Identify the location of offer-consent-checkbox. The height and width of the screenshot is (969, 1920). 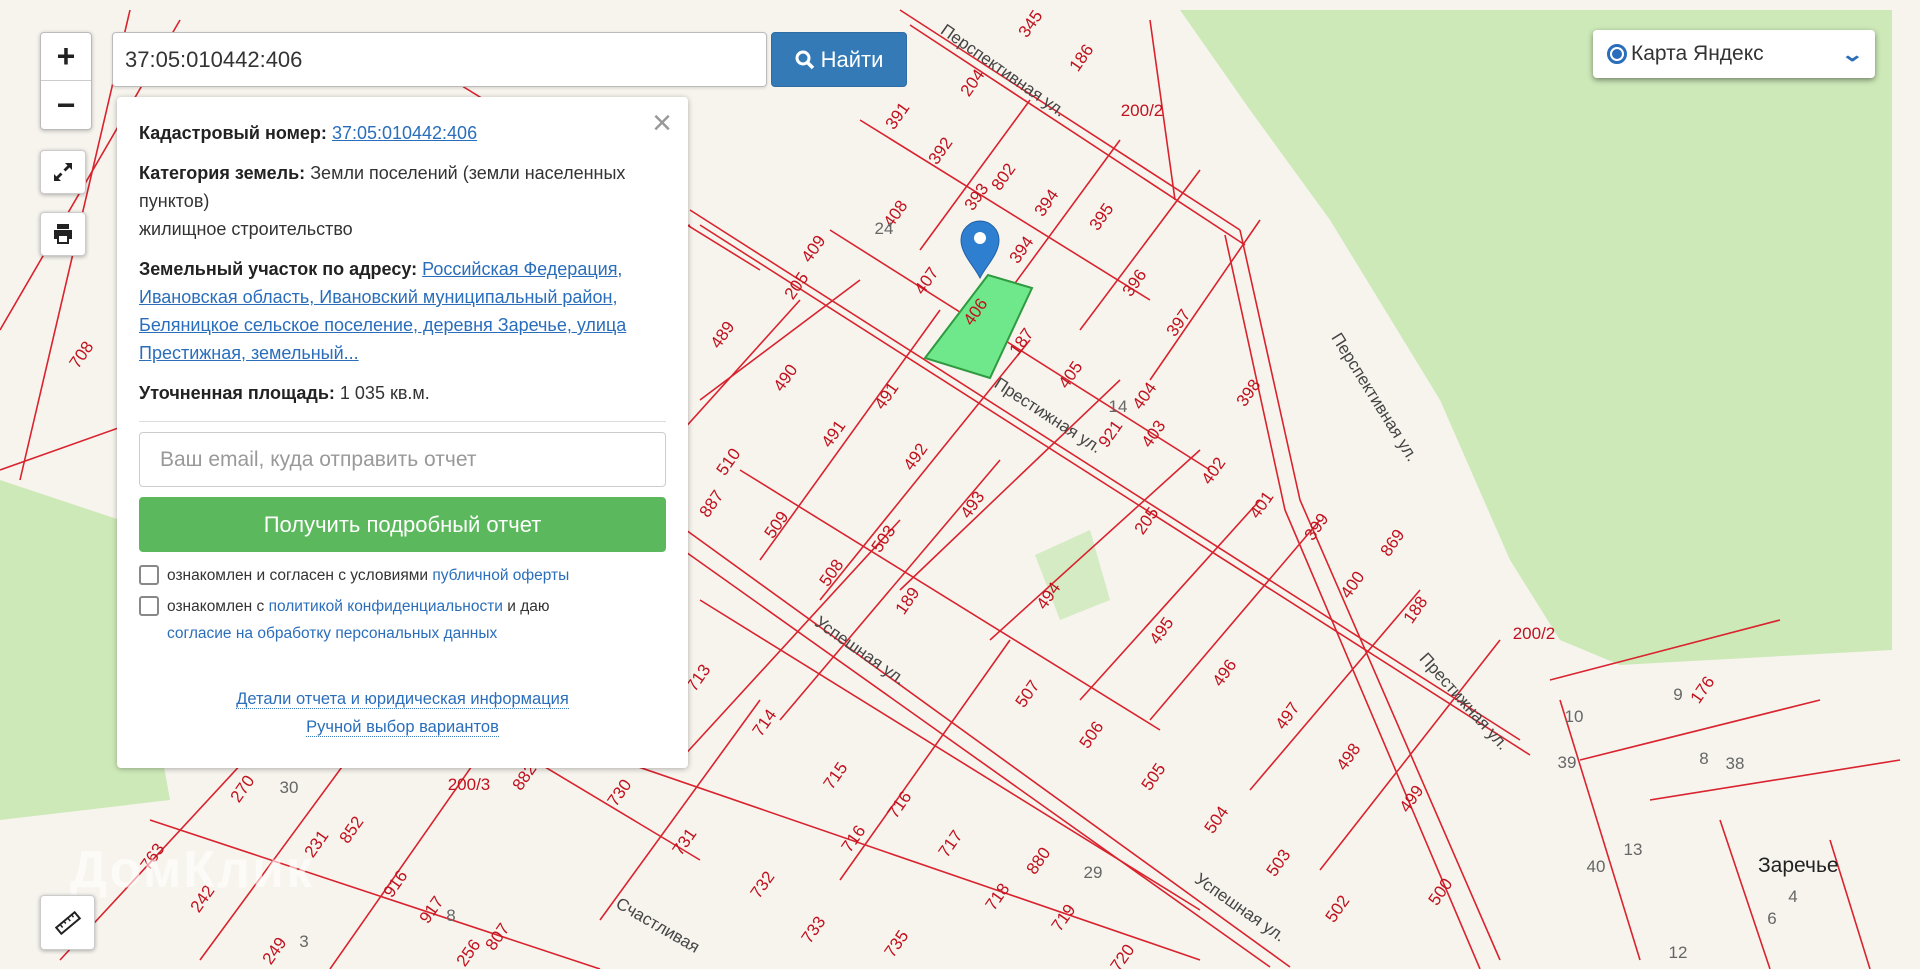
(149, 575).